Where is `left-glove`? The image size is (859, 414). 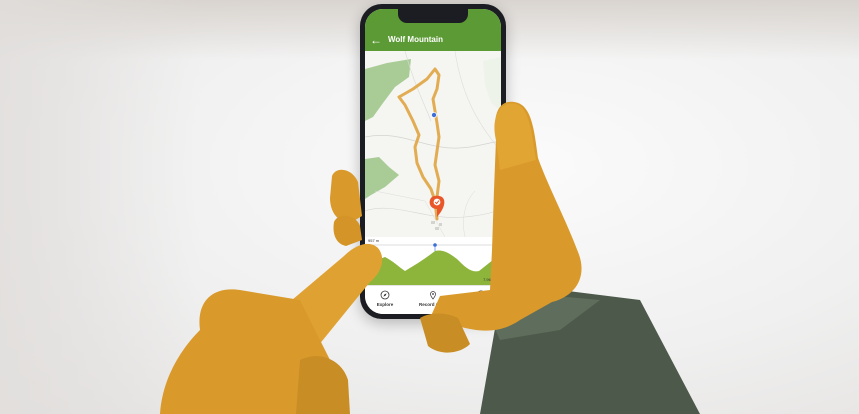
left-glove is located at coordinates (346, 196).